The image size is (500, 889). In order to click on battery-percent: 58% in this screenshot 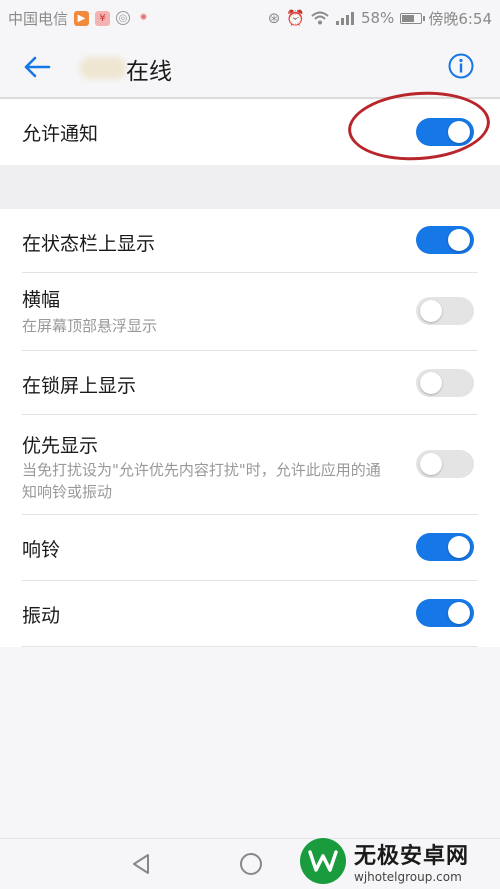, I will do `click(377, 18)`.